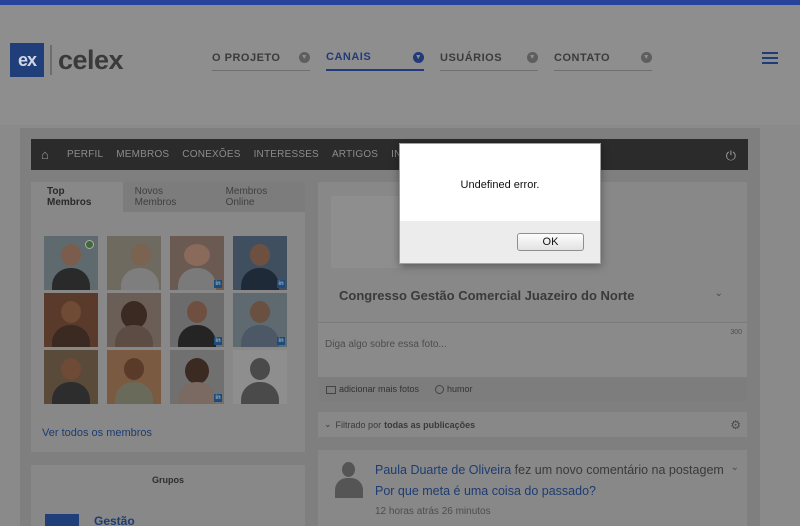  Describe the element at coordinates (532, 349) in the screenshot. I see `photo-caption-input: Diga algo sobre essa foto... 300` at that location.